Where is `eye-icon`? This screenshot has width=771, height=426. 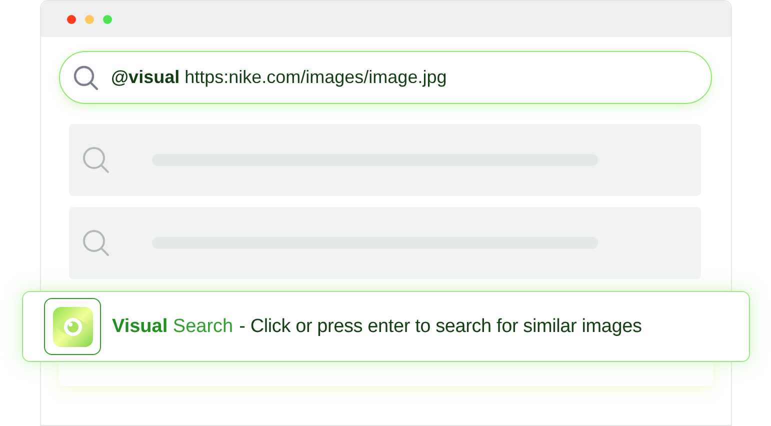 eye-icon is located at coordinates (72, 326).